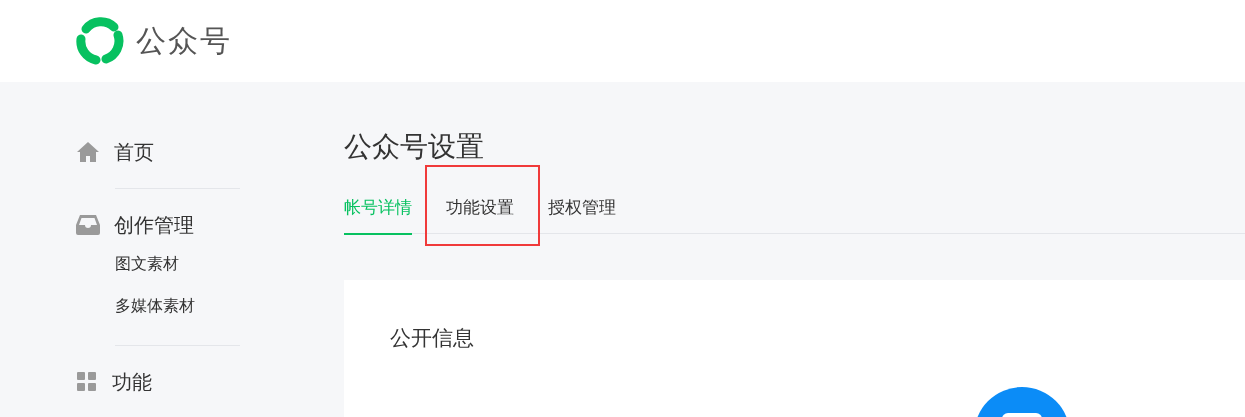 This screenshot has width=1245, height=417. I want to click on nav-subitem: 图文素材, so click(229, 264).